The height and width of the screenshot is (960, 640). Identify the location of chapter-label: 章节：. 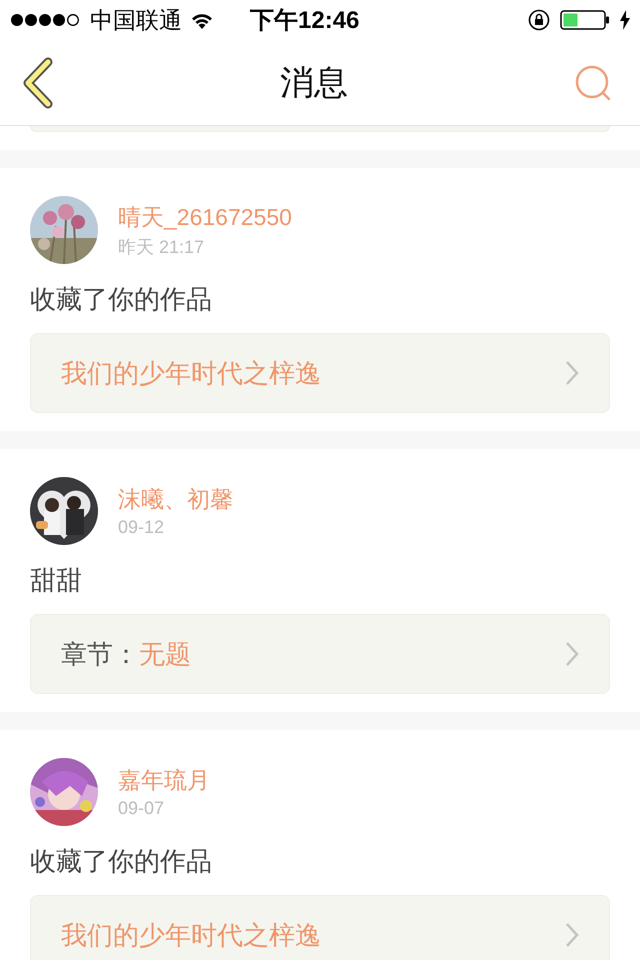
(100, 653).